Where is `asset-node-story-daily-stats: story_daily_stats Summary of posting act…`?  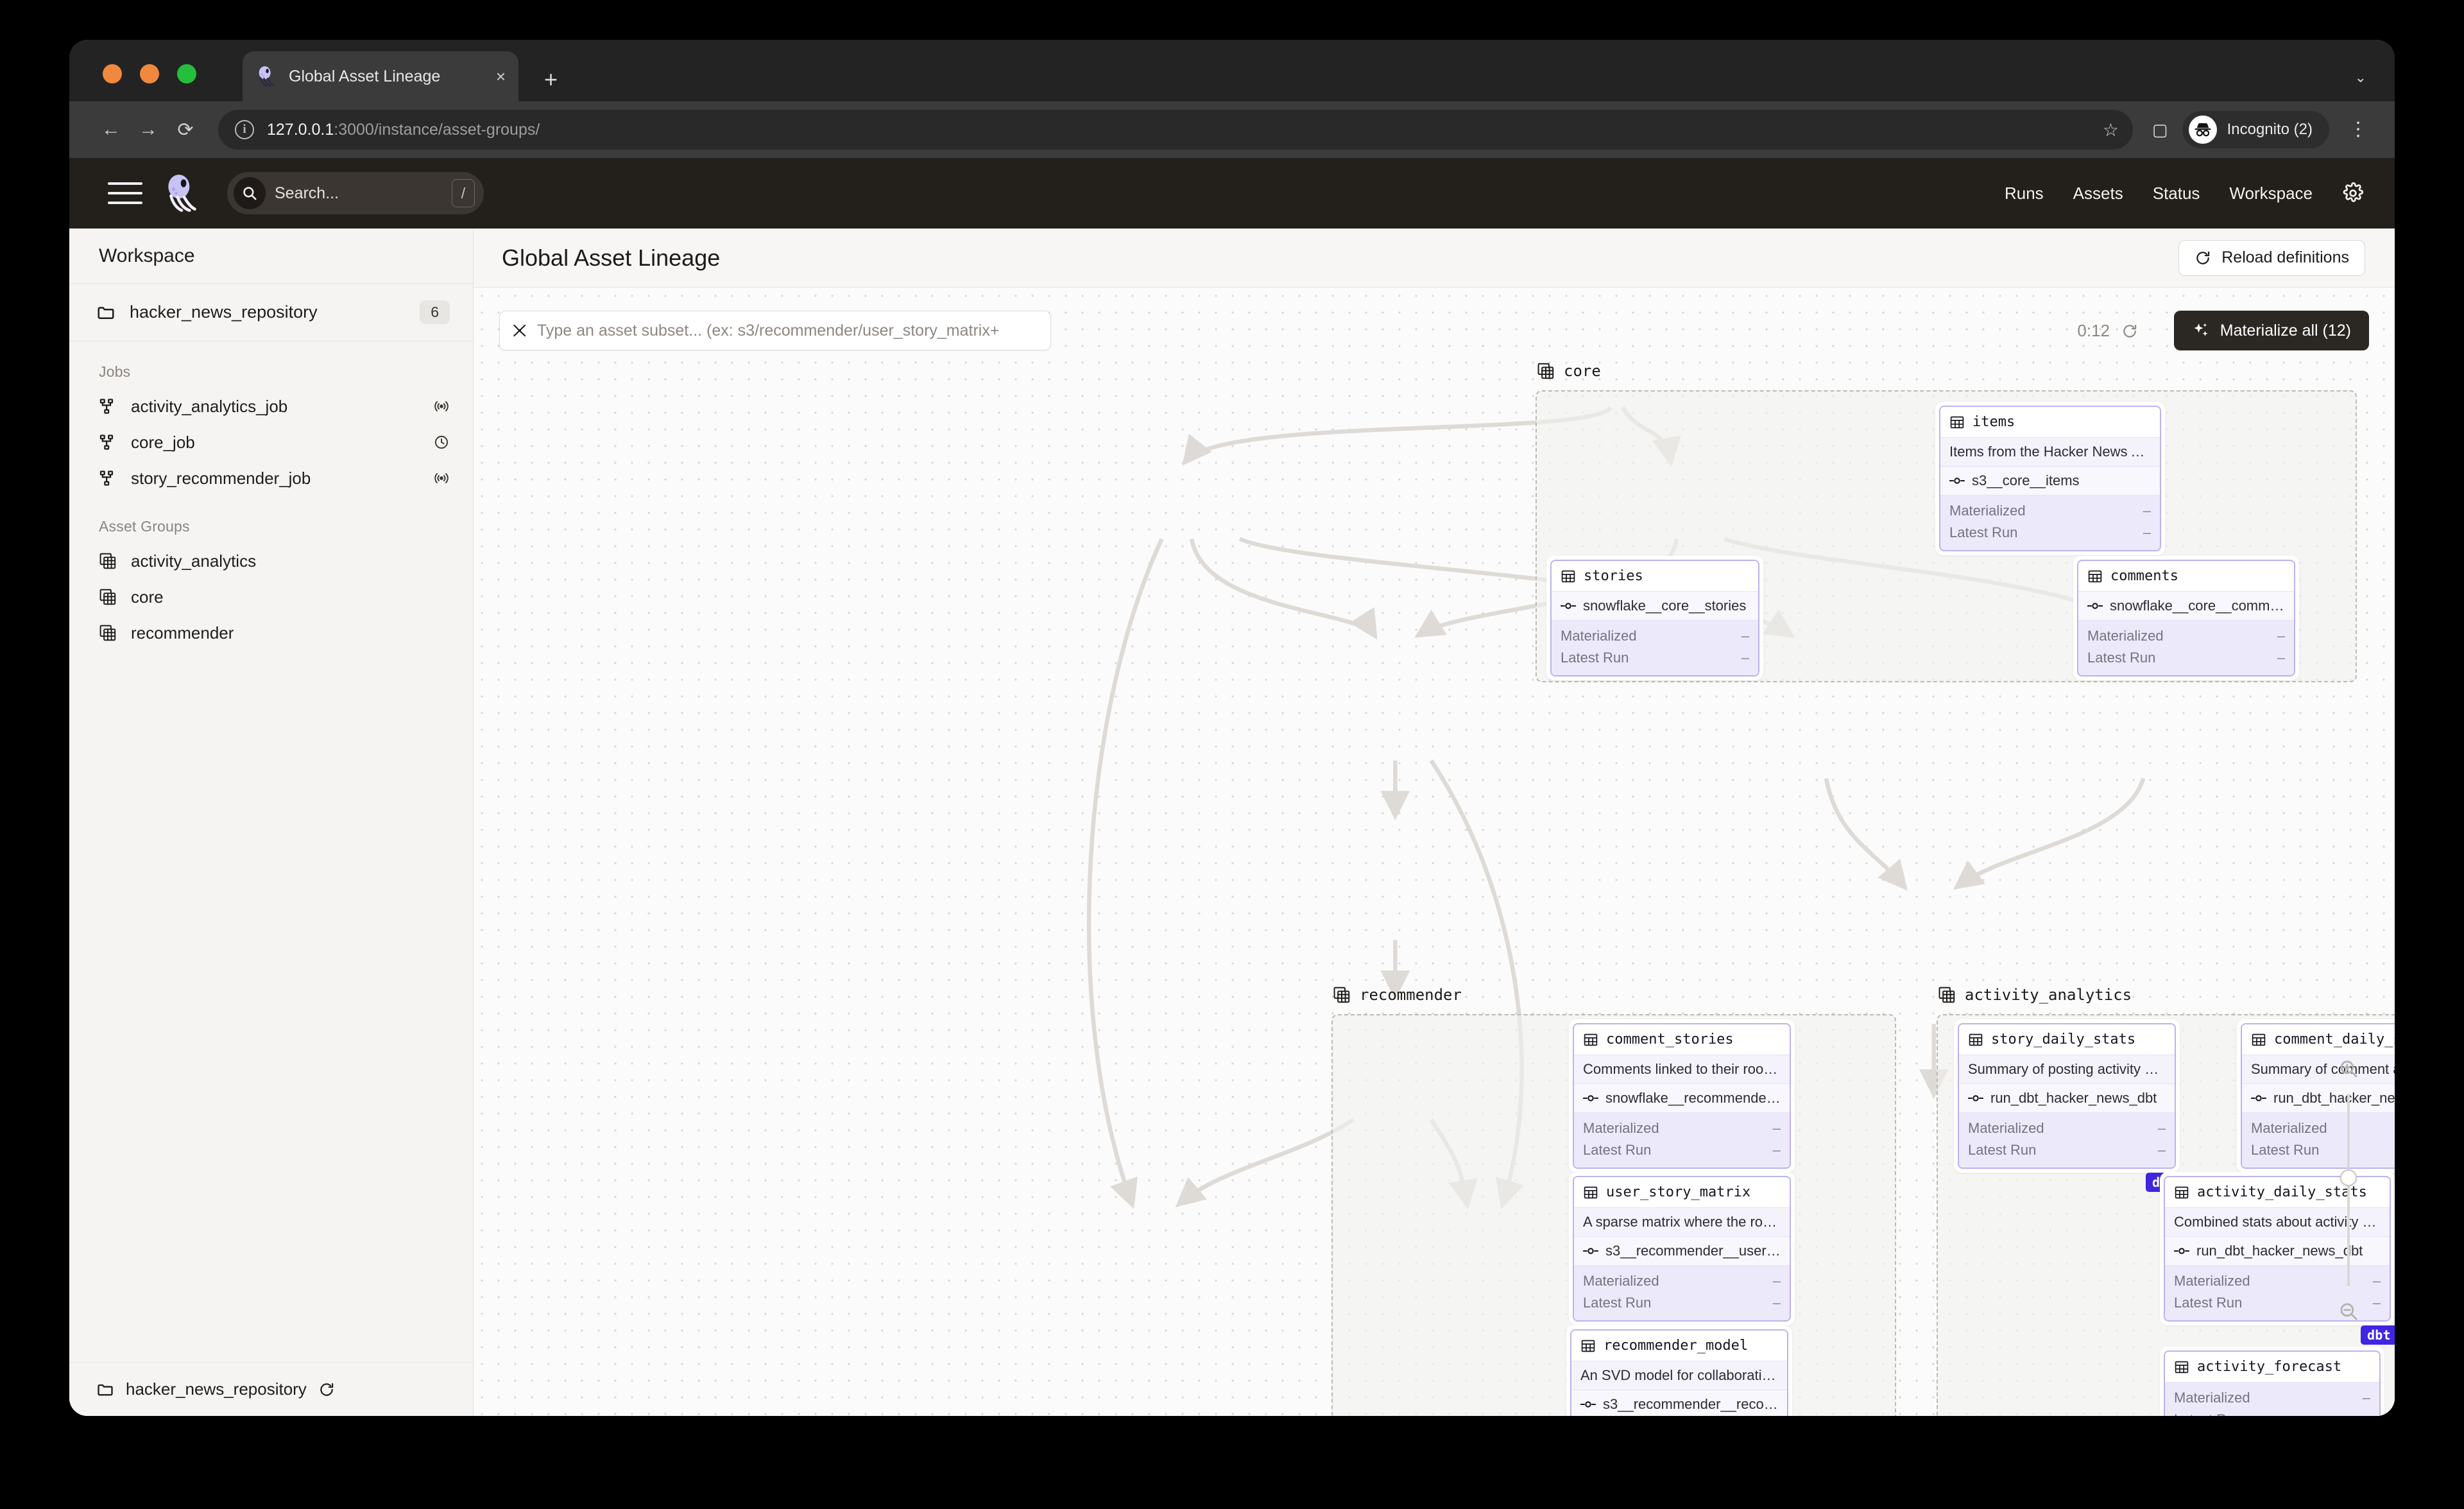 asset-node-story-daily-stats: story_daily_stats Summary of posting act… is located at coordinates (2068, 1106).